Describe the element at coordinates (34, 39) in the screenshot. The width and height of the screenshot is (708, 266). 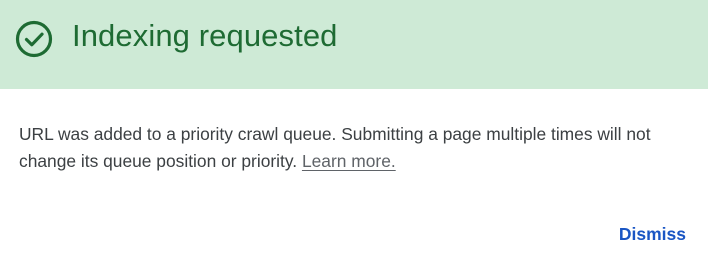
I see `check-circle-icon` at that location.